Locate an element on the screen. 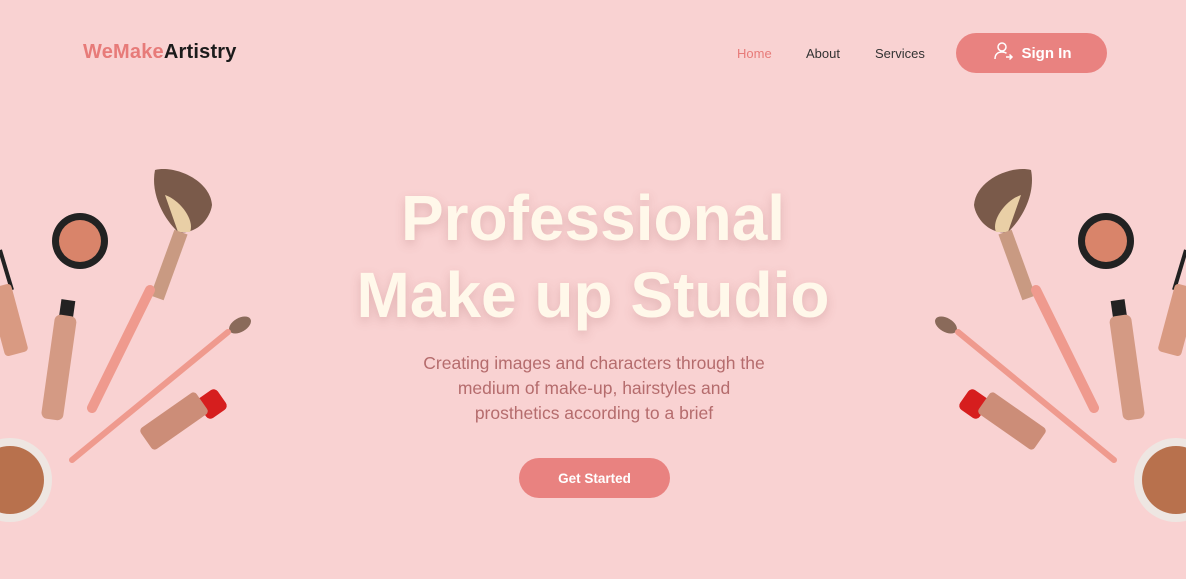 The image size is (1186, 579). makeup-illustration-left is located at coordinates (125, 345).